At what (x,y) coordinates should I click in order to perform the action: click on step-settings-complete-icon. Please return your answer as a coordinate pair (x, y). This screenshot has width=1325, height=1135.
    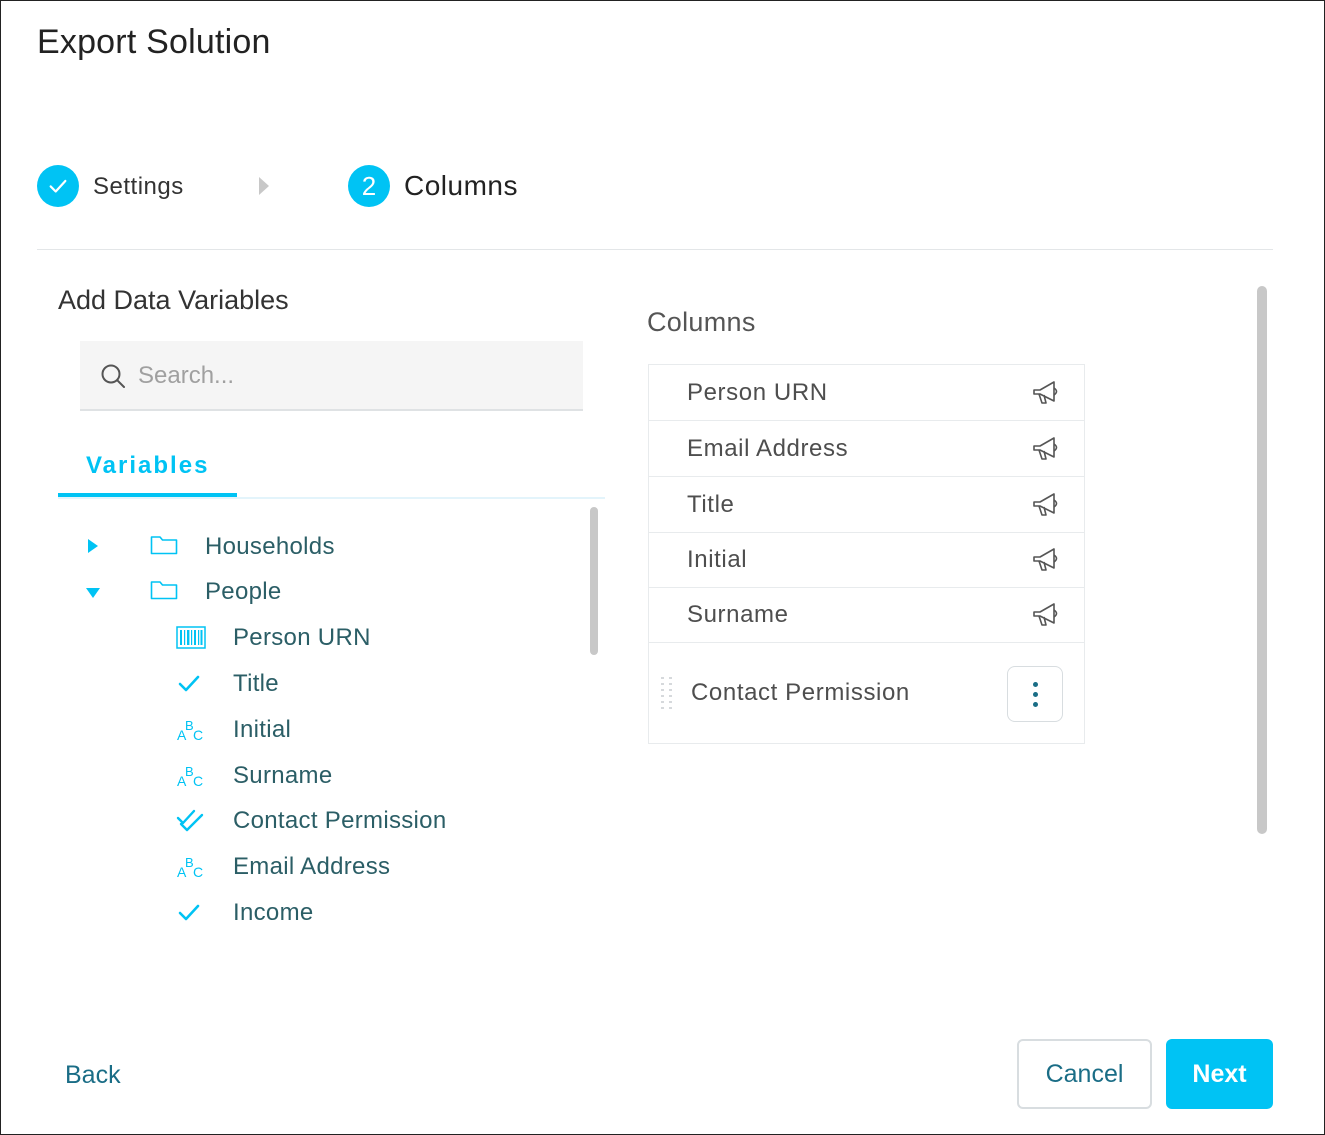
    Looking at the image, I should click on (58, 186).